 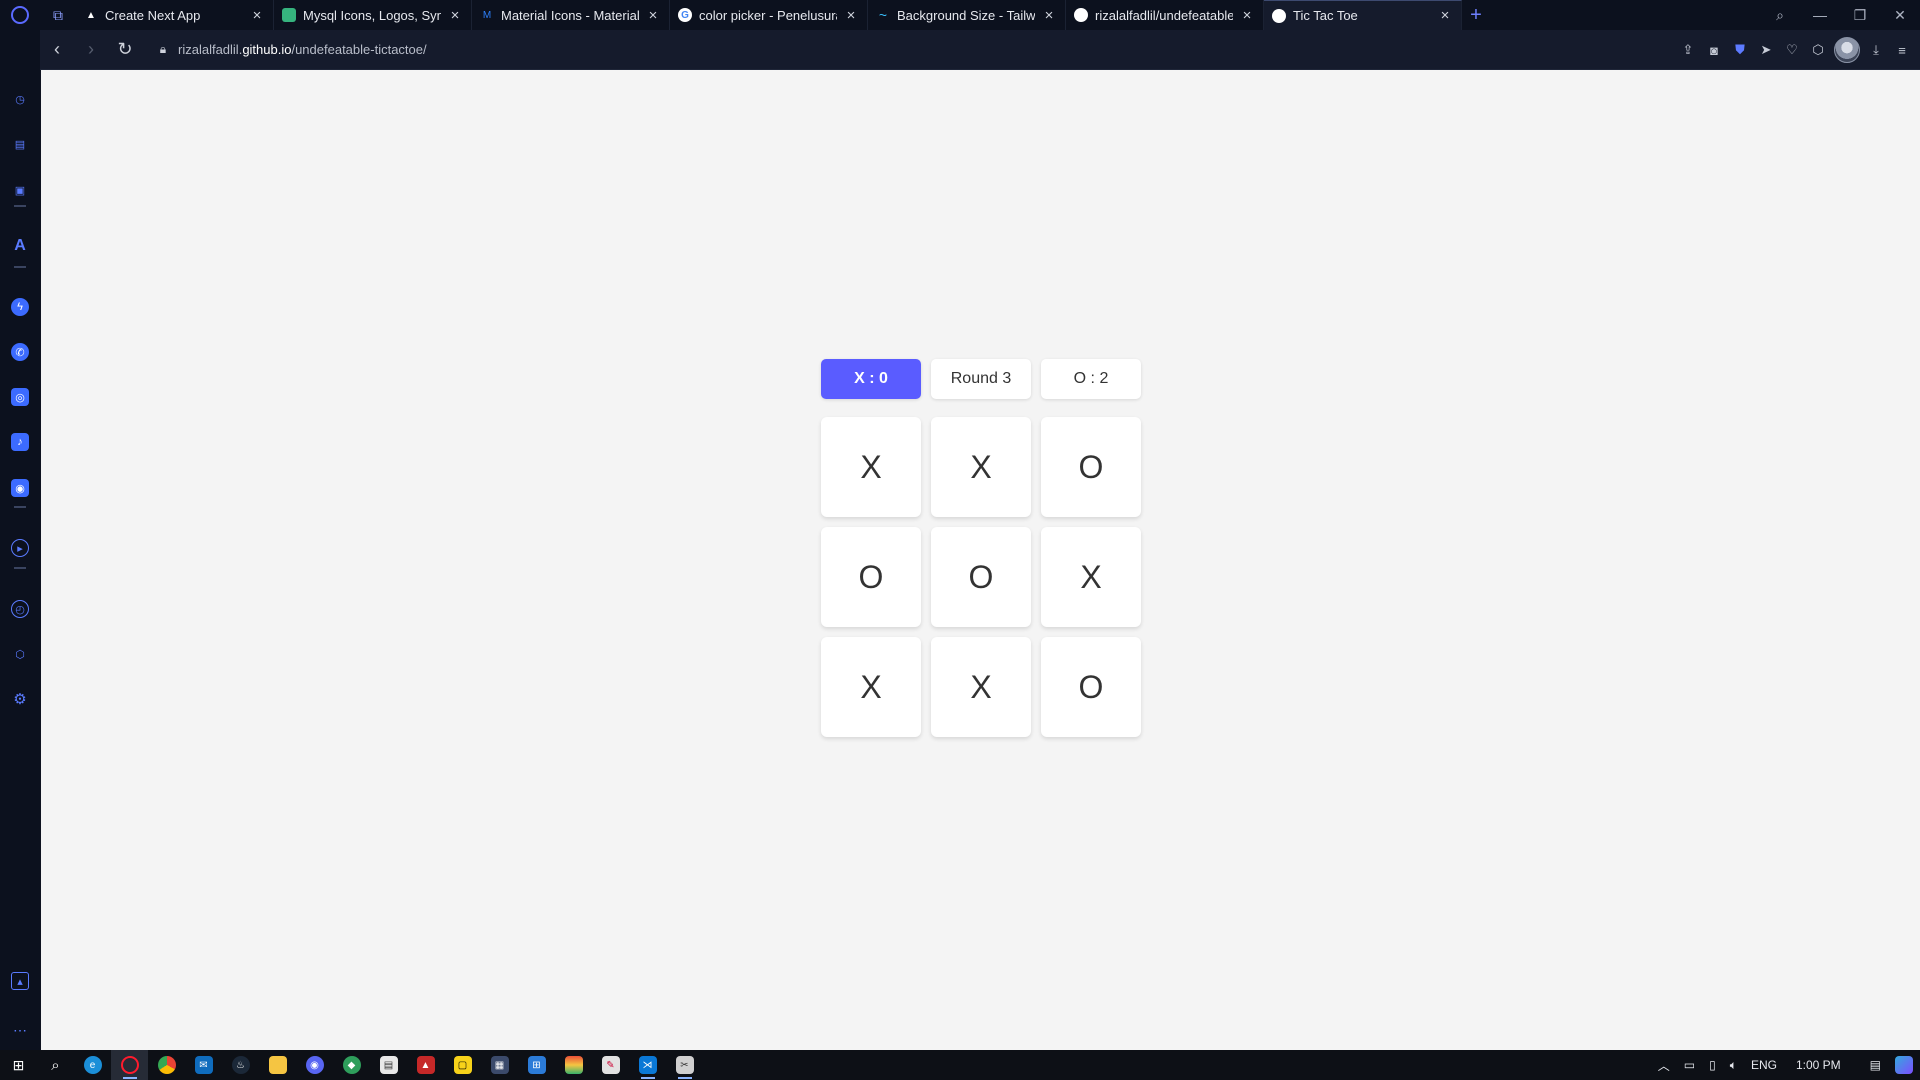 I want to click on taskbar-app-paint: ✎, so click(x=610, y=1065).